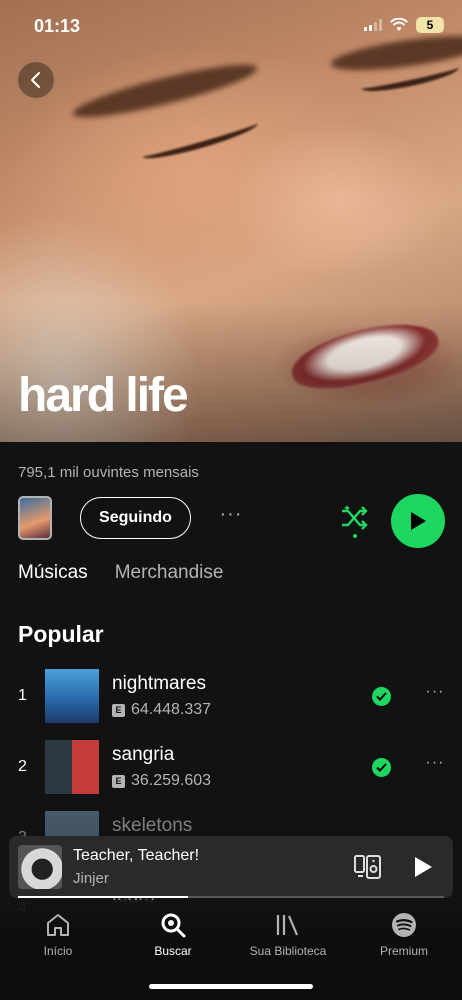 This screenshot has height=1000, width=462. Describe the element at coordinates (422, 867) in the screenshot. I see `mini-play-icon` at that location.